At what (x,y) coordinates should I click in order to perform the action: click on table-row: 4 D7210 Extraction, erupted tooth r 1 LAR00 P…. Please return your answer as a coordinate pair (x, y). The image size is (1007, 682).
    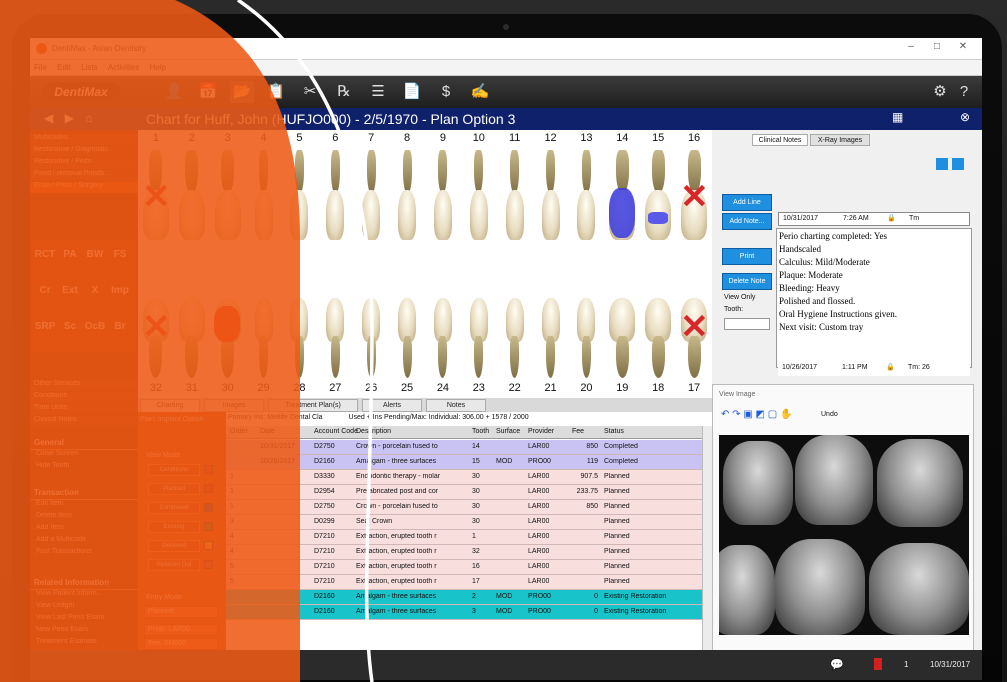
    Looking at the image, I should click on (464, 537).